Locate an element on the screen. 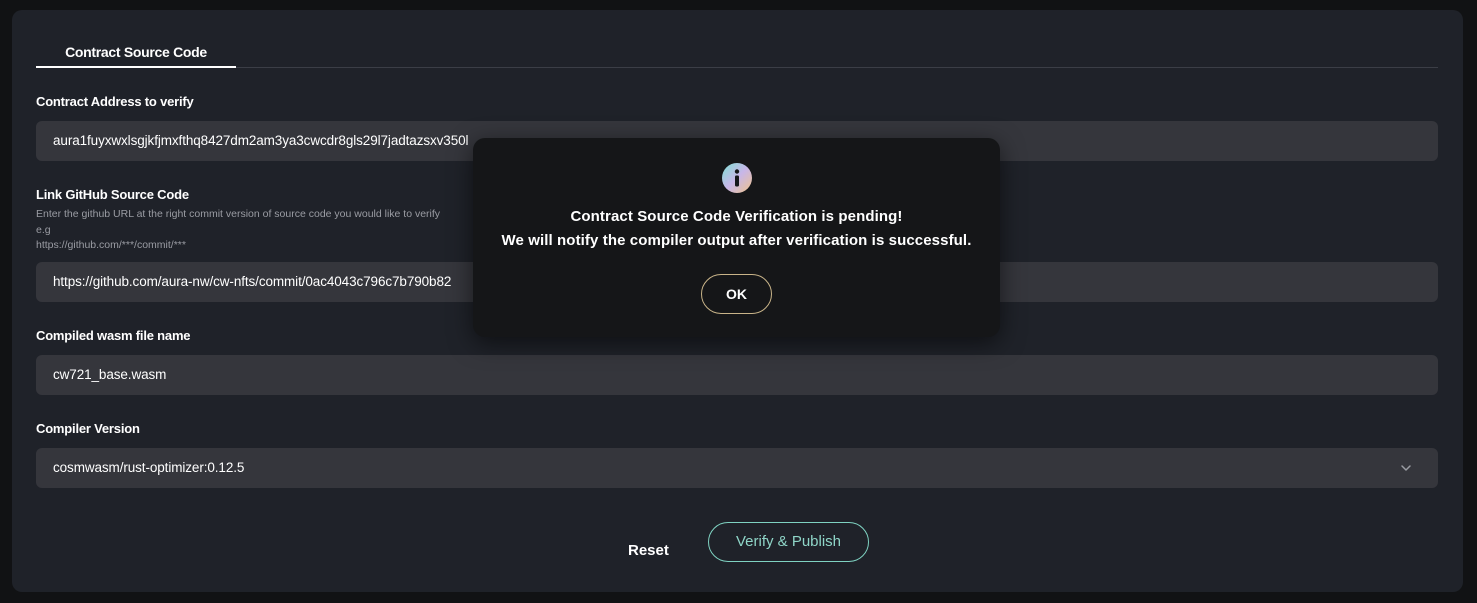  wasm-file-label: Compiled wasm file name is located at coordinates (113, 335).